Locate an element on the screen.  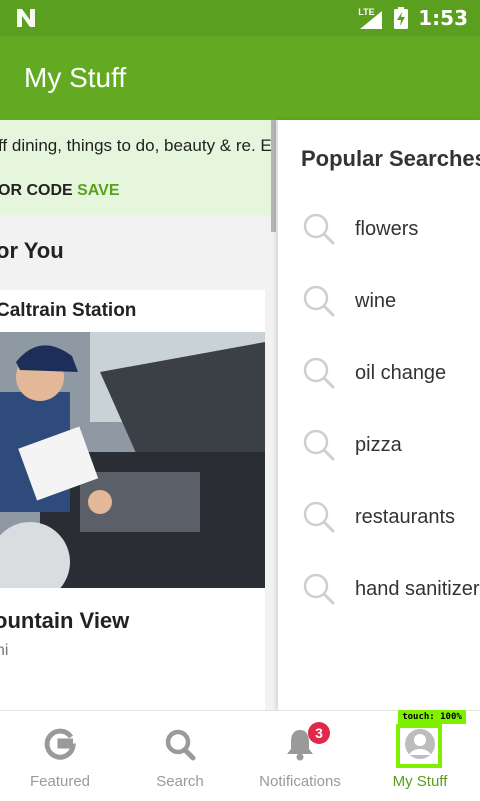
status-bar: LTE 1:53 is located at coordinates (240, 18).